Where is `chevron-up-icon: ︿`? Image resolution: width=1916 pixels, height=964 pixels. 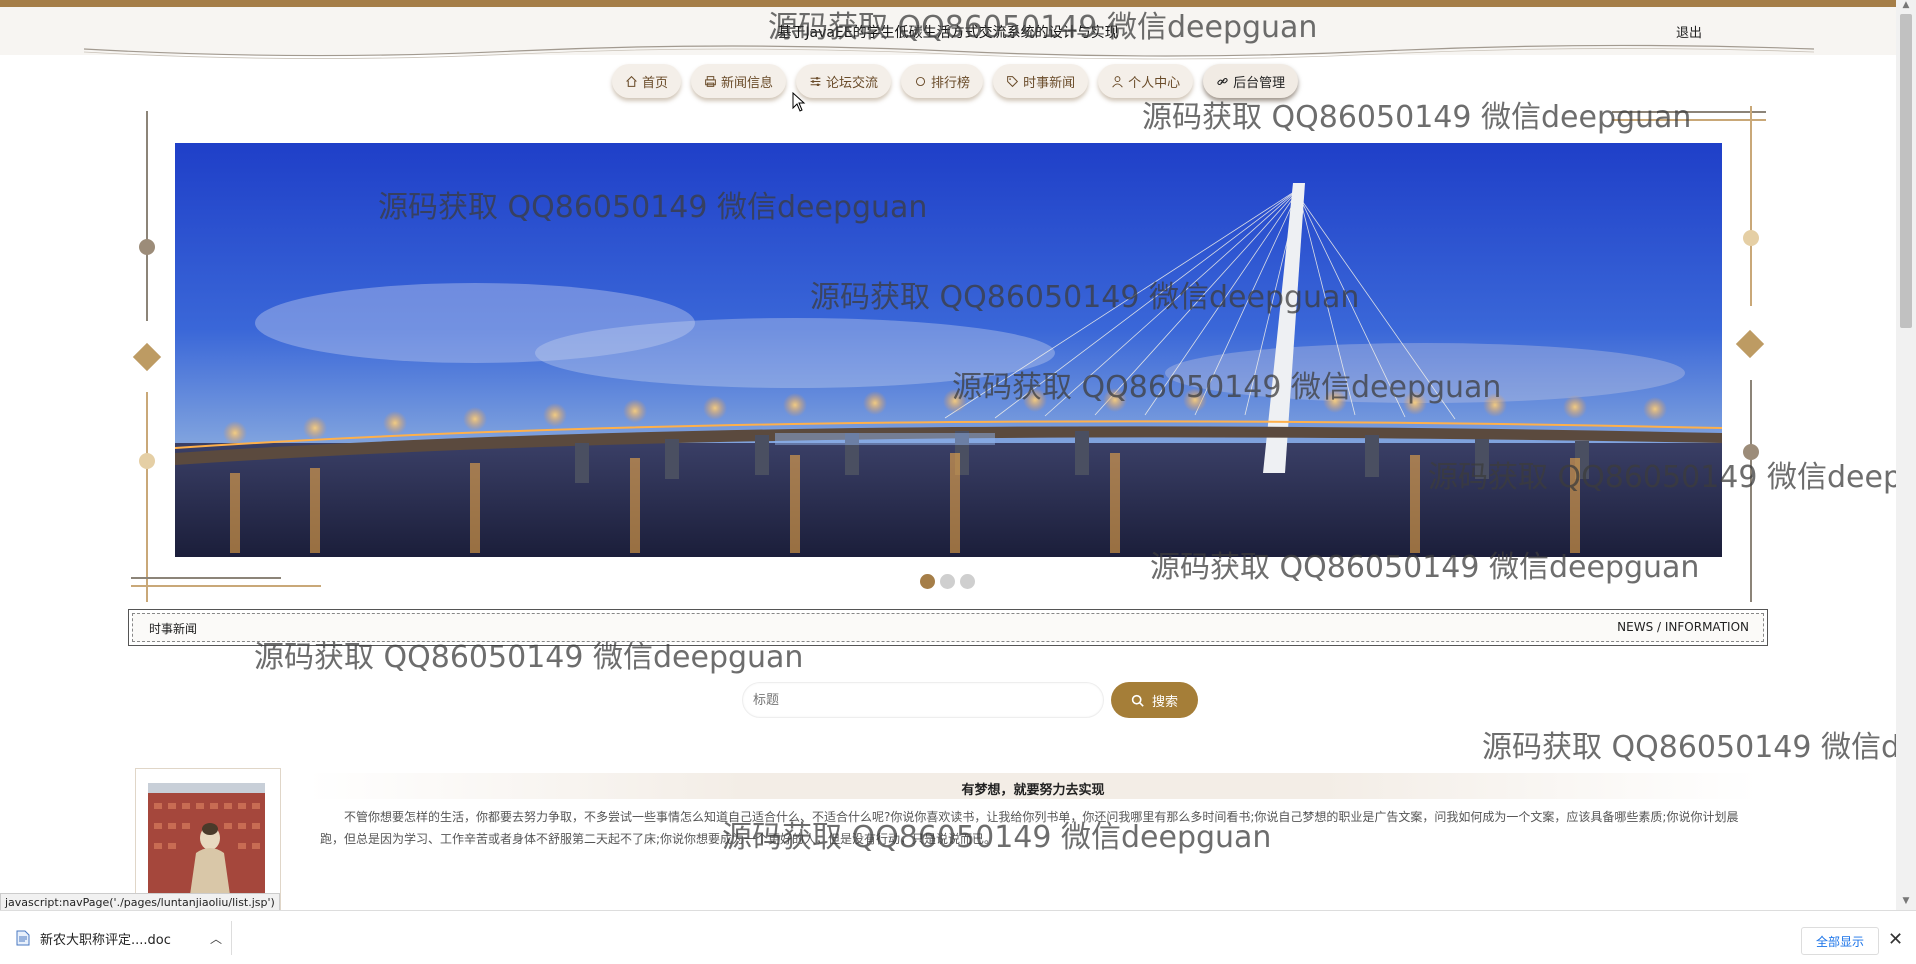
chevron-up-icon: ︿ is located at coordinates (216, 938).